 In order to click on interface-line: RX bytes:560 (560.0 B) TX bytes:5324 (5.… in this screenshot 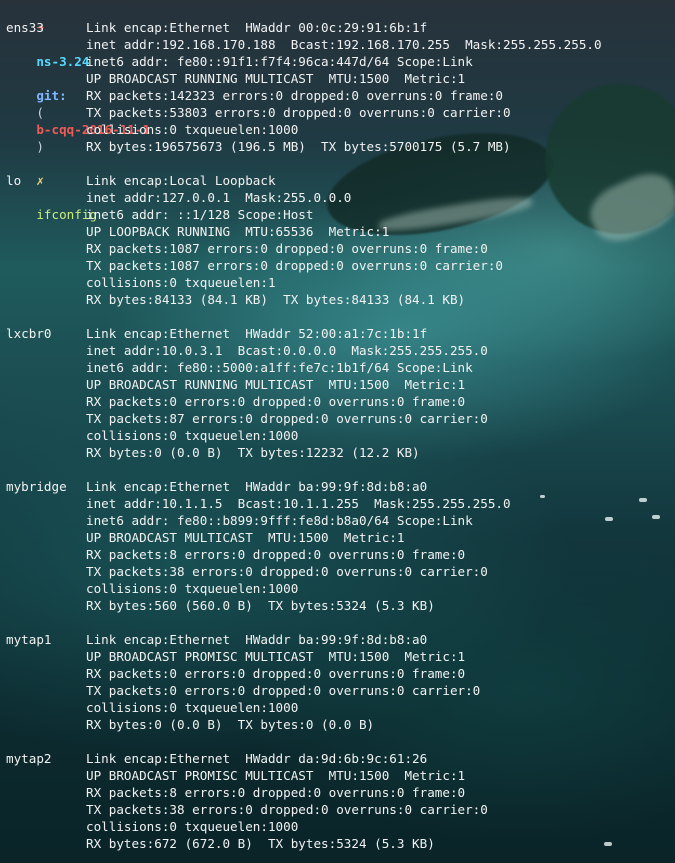, I will do `click(340, 605)`.